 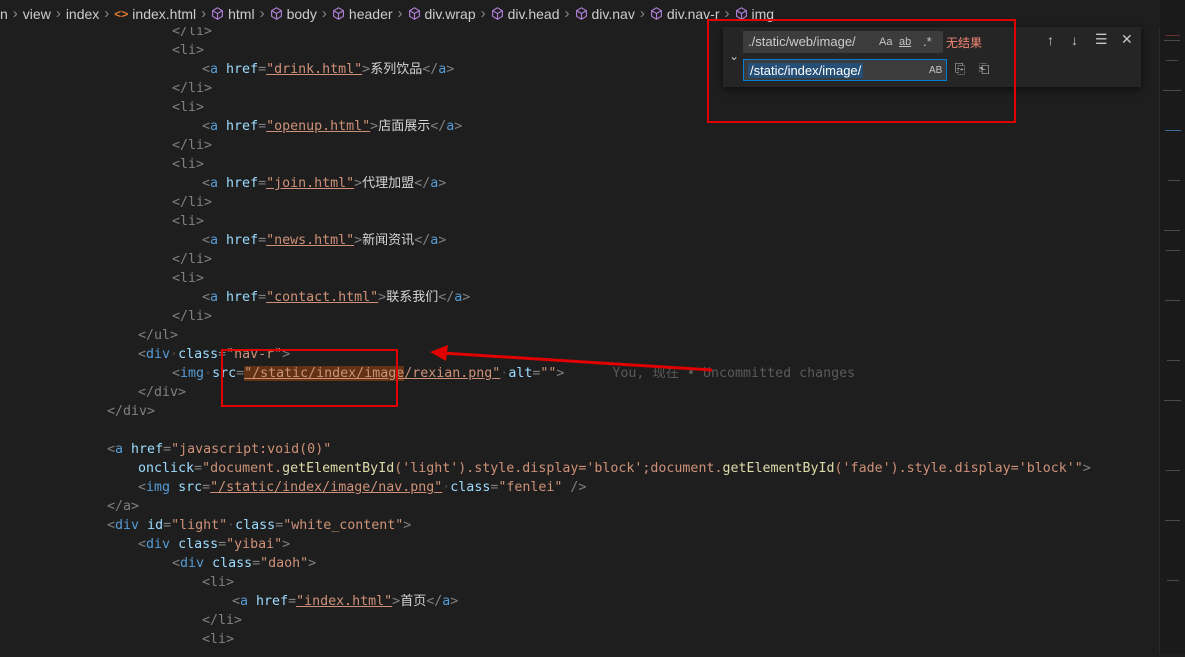 I want to click on code-token: "drink.html", so click(x=314, y=69).